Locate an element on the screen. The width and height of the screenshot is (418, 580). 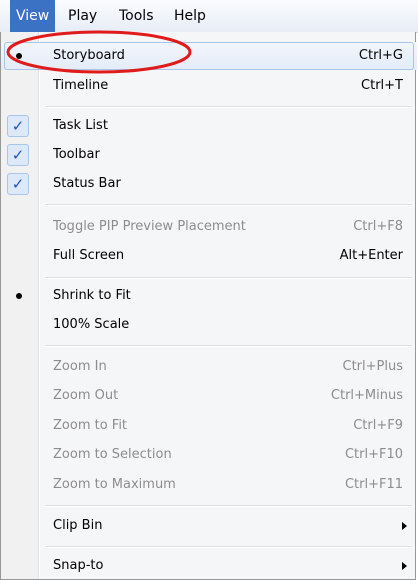
menu-item-task-list: ✓ Task List is located at coordinates (209, 126).